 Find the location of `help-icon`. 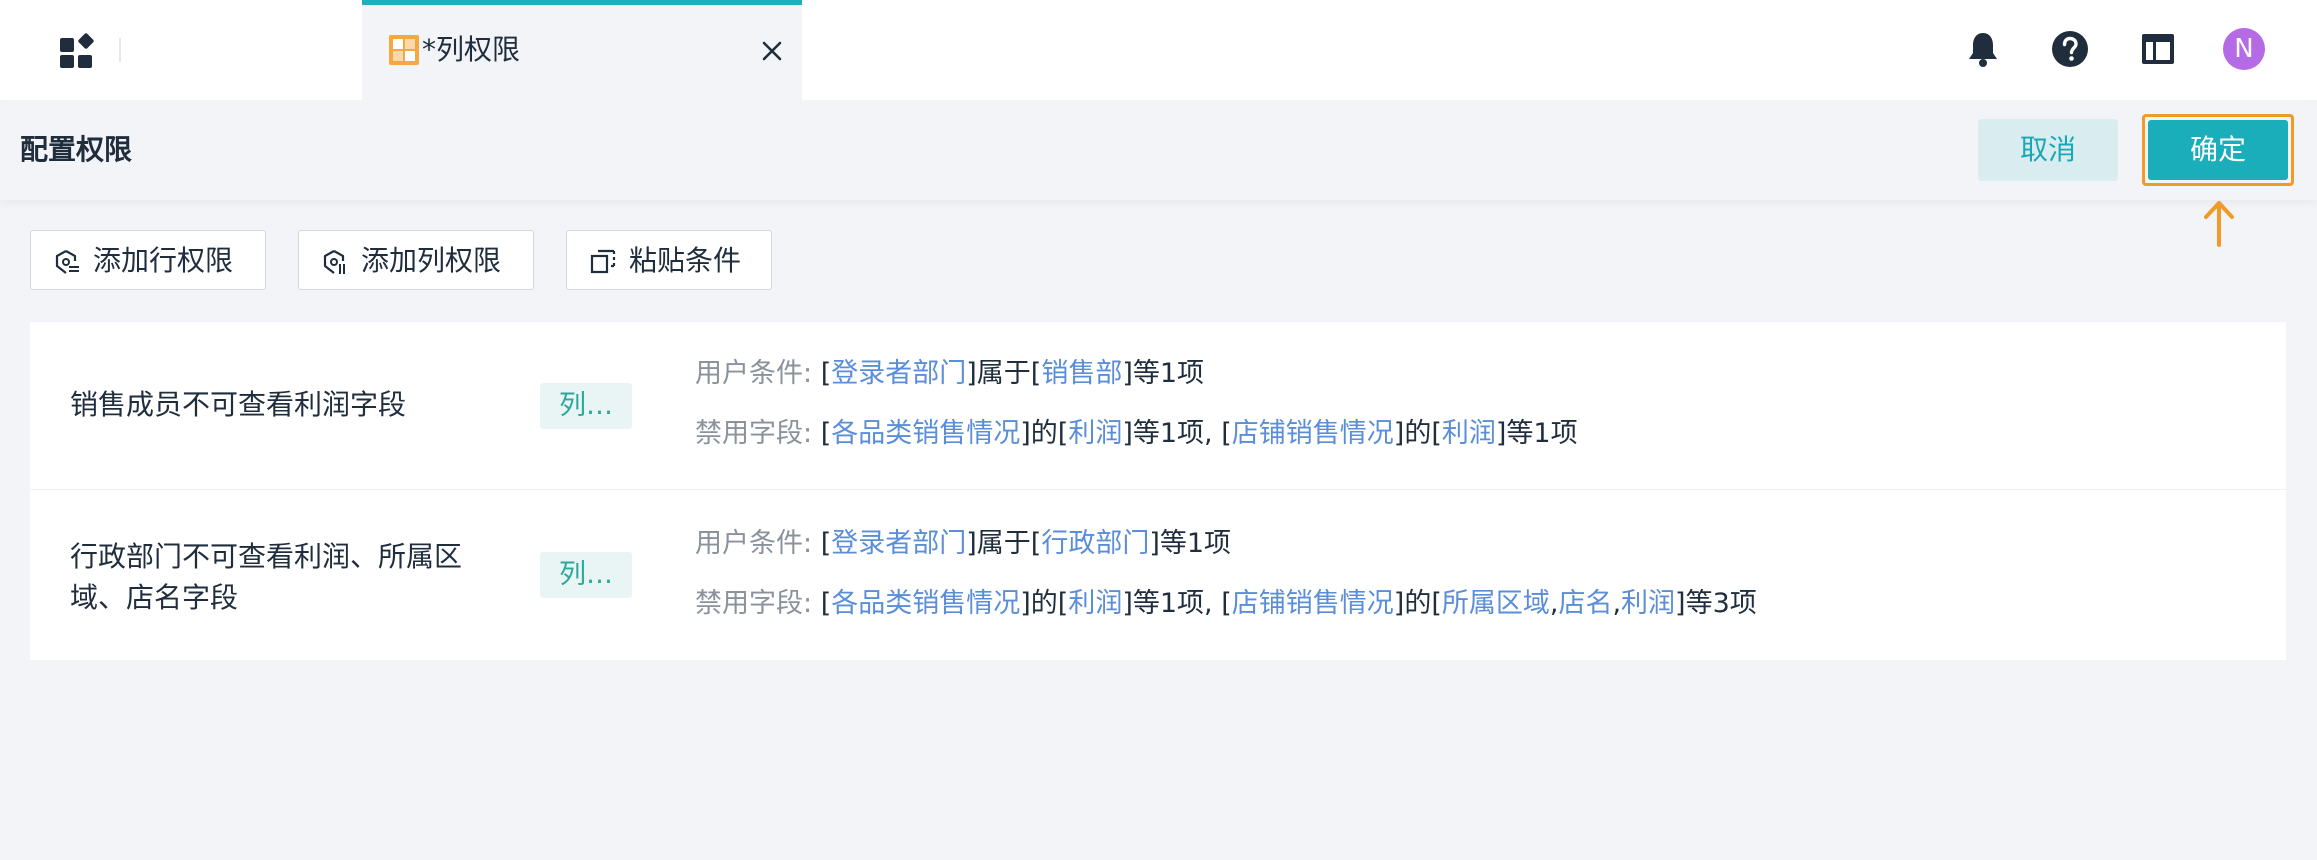

help-icon is located at coordinates (2070, 49).